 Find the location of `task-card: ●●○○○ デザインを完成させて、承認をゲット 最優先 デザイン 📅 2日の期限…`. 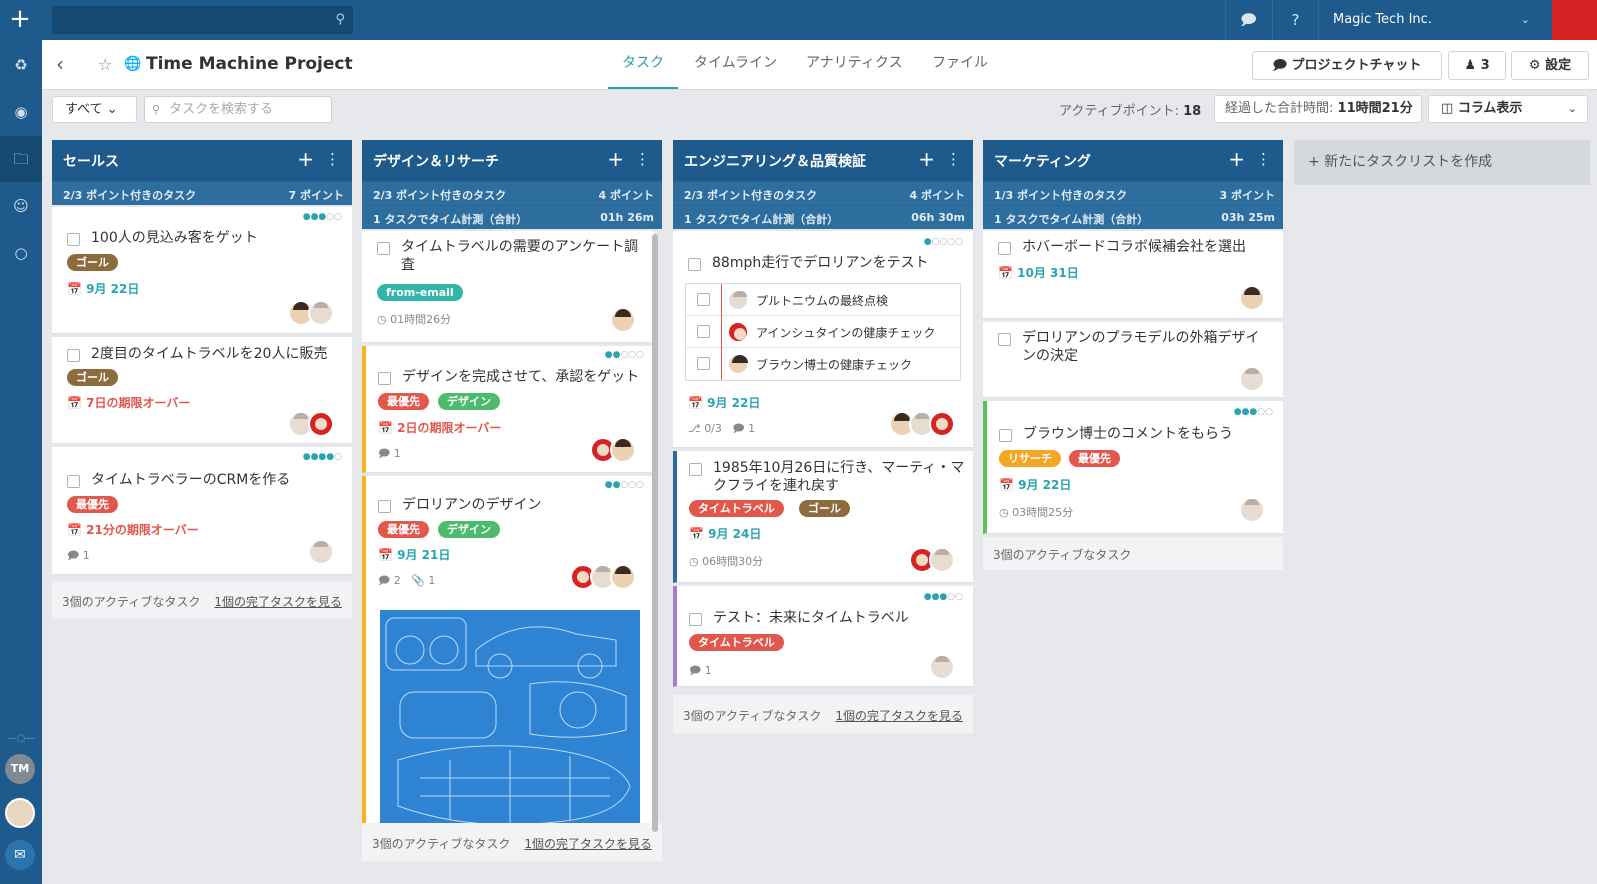

task-card: ●●○○○ デザインを完成させて、承認をゲット 最優先 デザイン 📅 2日の期限… is located at coordinates (508, 409).